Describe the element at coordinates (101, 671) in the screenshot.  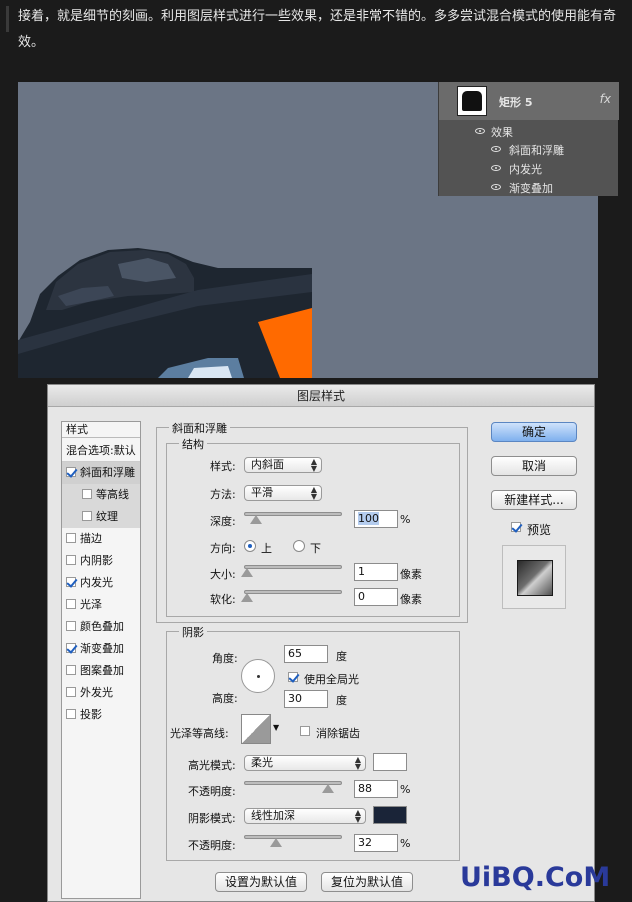
I see `style-item: 图案叠加` at that location.